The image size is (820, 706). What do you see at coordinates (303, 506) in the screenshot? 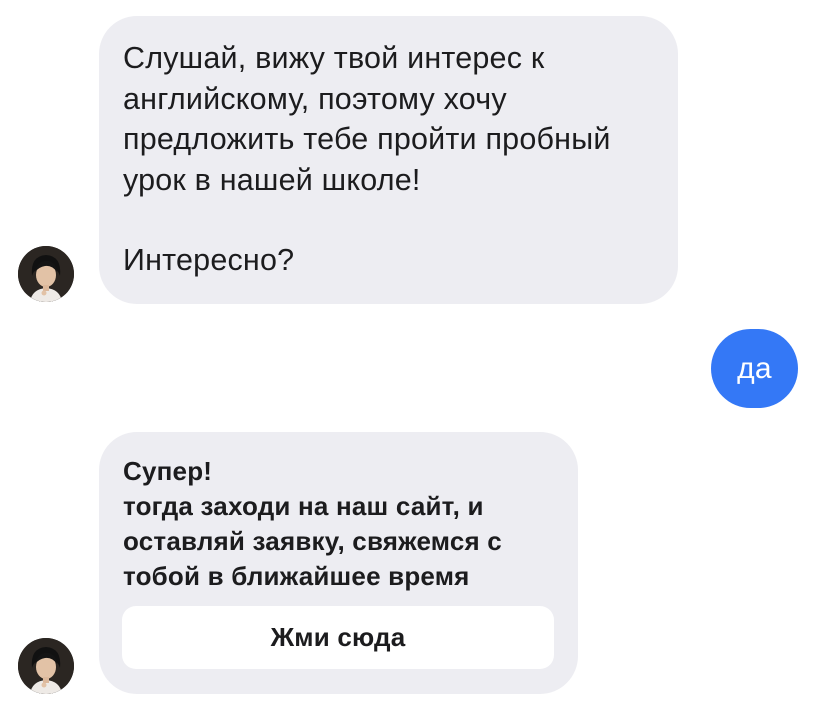
I see `message-line: тогда заходи на наш сайт, и` at bounding box center [303, 506].